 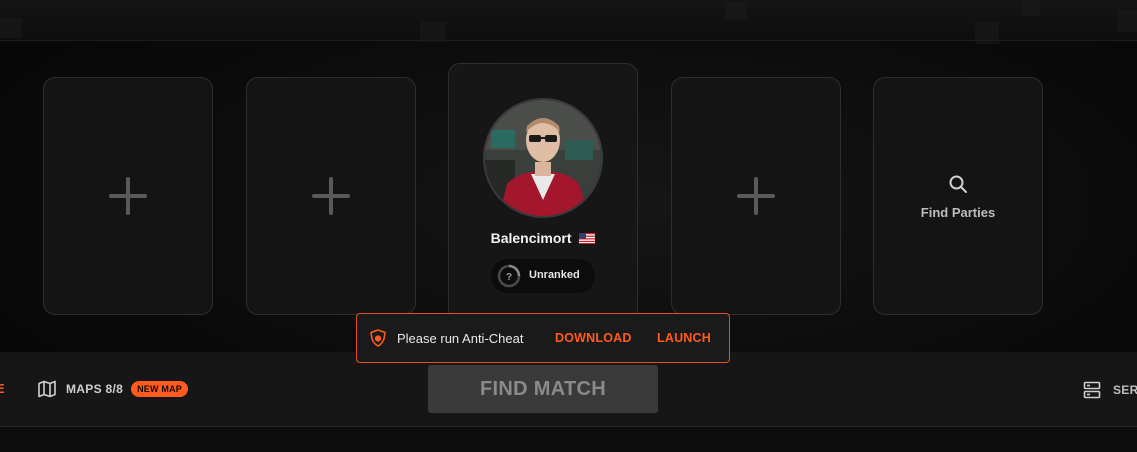 I want to click on player-card: Balencimort ? Unranked, so click(x=543, y=203).